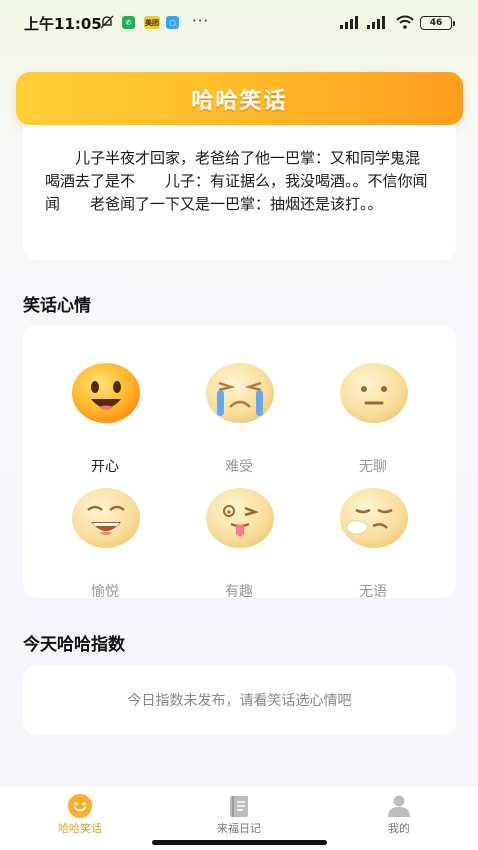  What do you see at coordinates (152, 22) in the screenshot?
I see `meituan-app-icon: 美团` at bounding box center [152, 22].